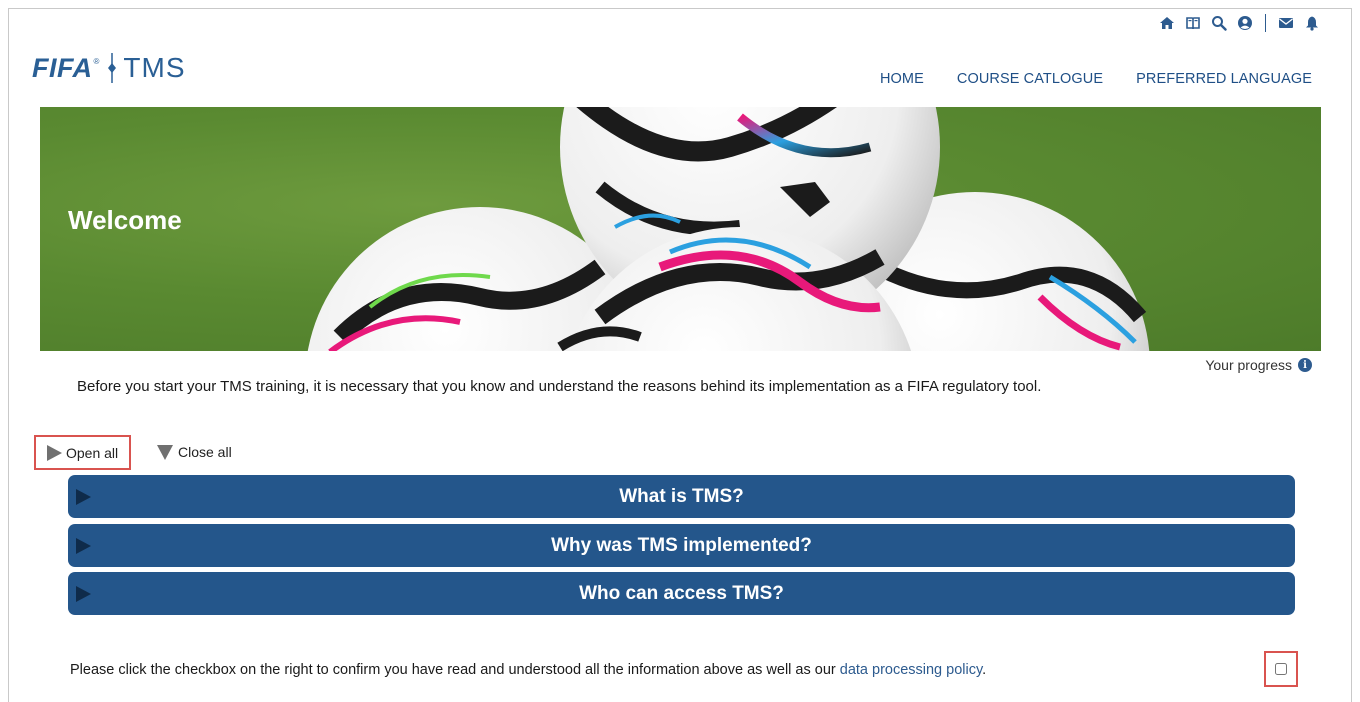 The image size is (1360, 702). I want to click on close-all-label: Close all, so click(205, 452).